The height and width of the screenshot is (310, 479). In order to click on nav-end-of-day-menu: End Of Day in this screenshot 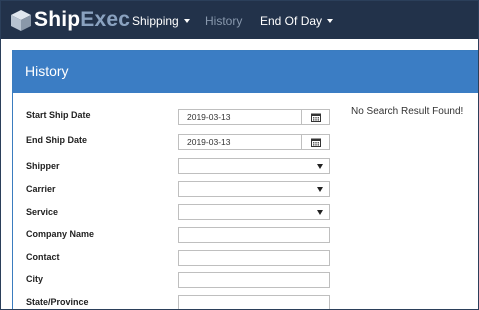, I will do `click(297, 20)`.